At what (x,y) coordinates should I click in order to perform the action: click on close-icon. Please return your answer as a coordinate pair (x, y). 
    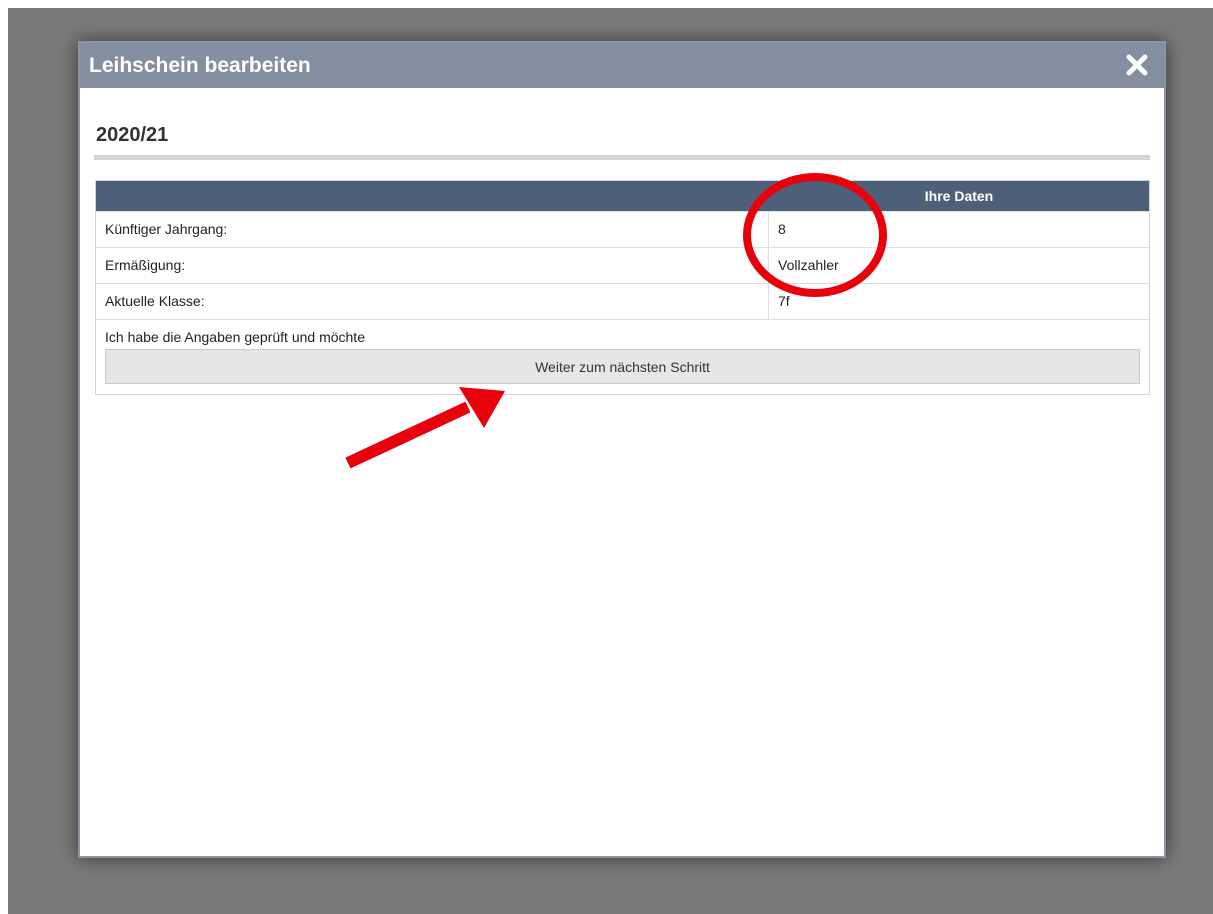
    Looking at the image, I should click on (1137, 65).